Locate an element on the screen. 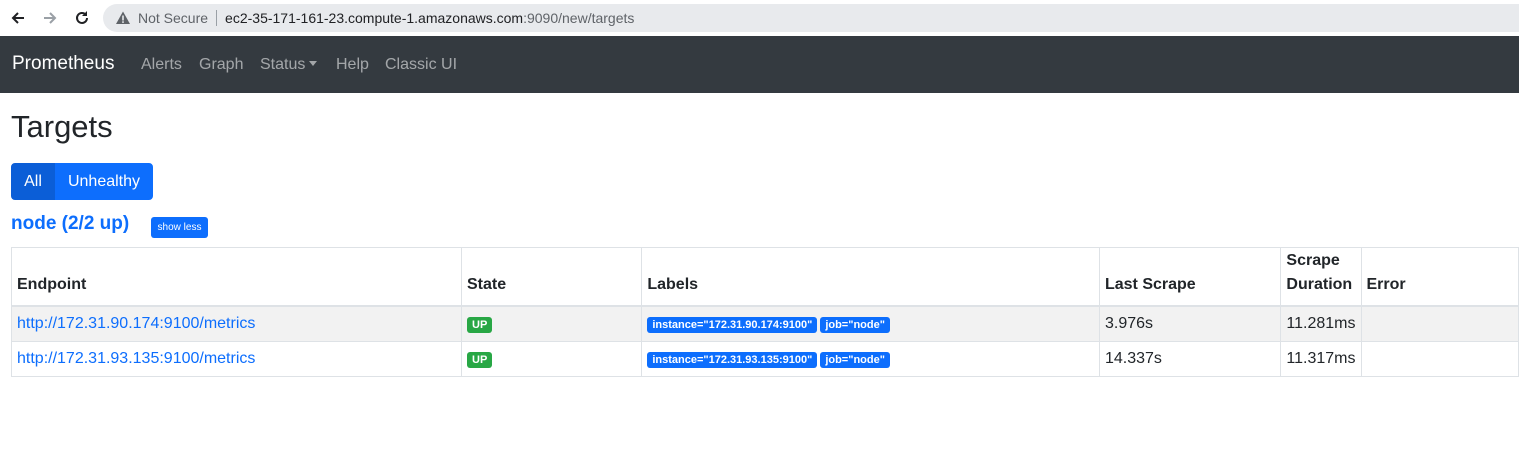  labels-cell: instance="172.31.90.174:9100" job="node" is located at coordinates (870, 323).